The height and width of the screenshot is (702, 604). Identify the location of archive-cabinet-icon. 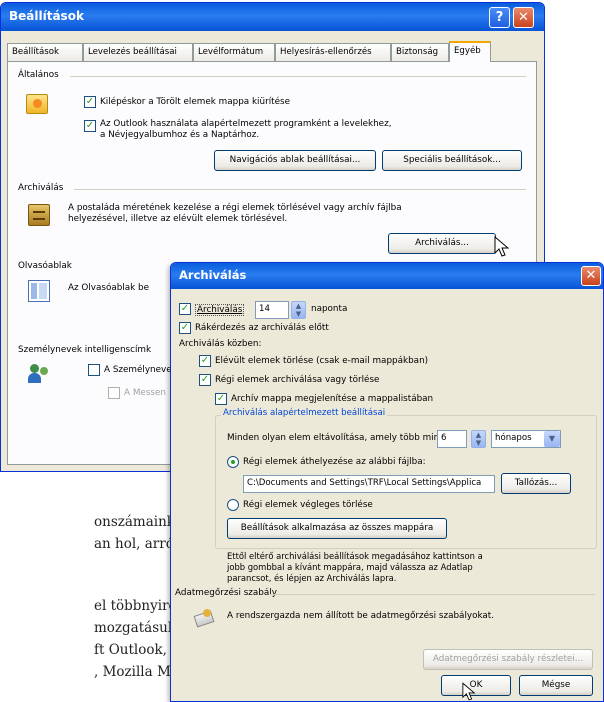
(39, 215).